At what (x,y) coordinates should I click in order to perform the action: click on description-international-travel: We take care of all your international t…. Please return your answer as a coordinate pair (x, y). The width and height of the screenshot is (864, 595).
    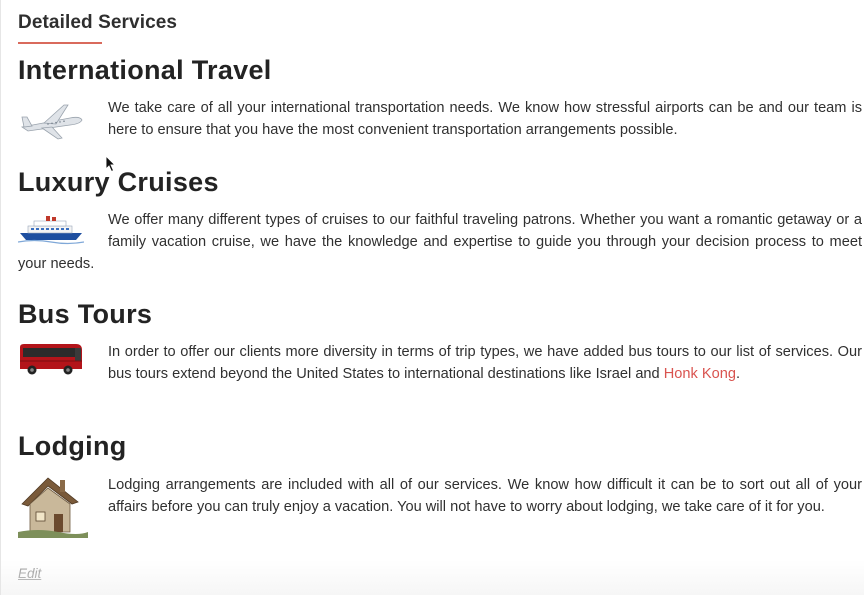
    Looking at the image, I should click on (485, 119).